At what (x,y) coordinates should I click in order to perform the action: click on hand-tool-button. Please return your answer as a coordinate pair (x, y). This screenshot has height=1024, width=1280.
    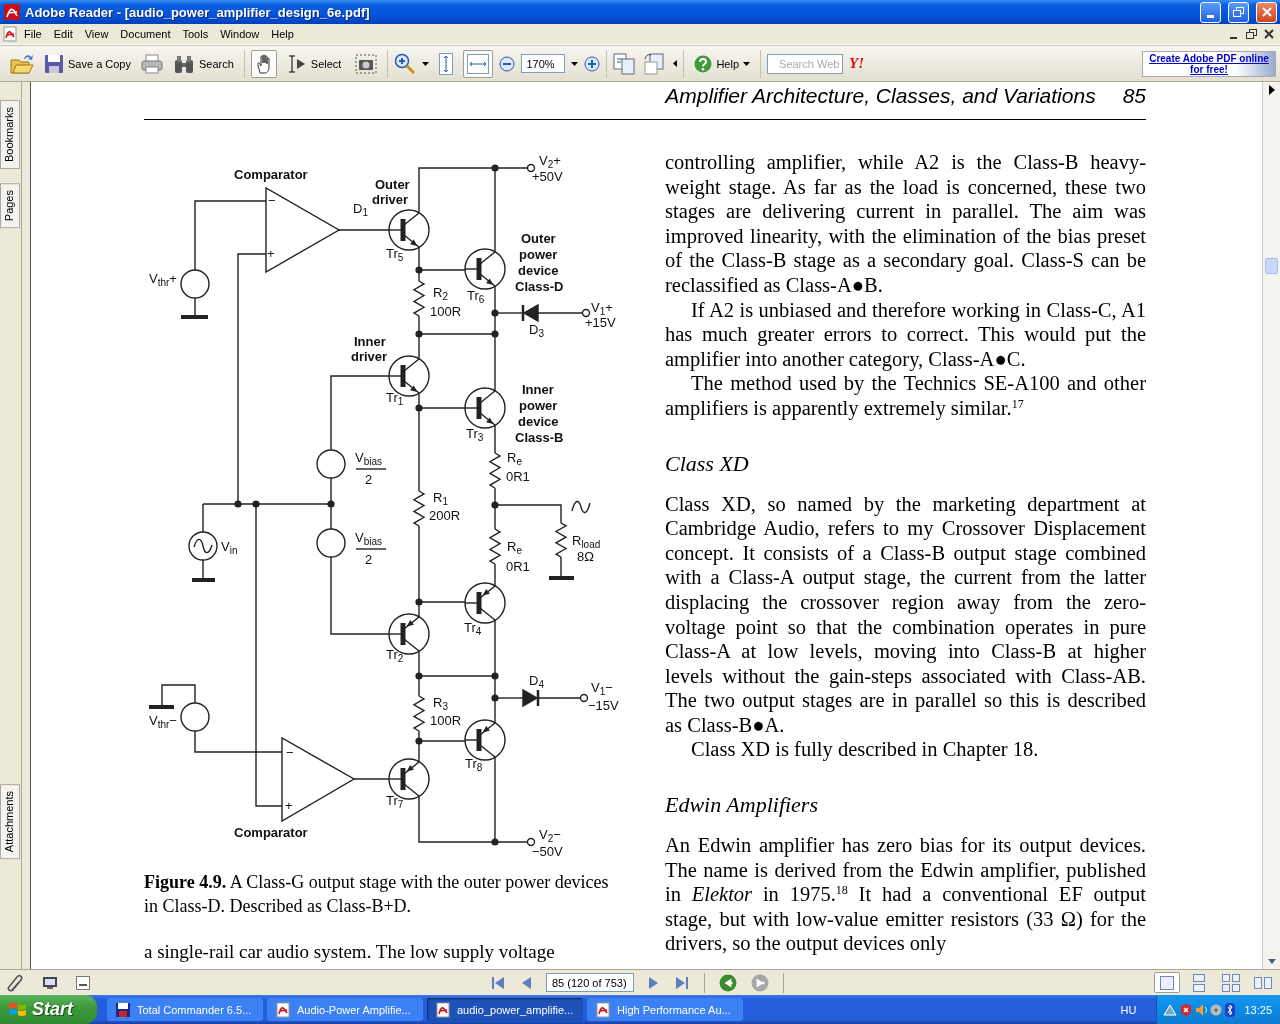
    Looking at the image, I should click on (263, 63).